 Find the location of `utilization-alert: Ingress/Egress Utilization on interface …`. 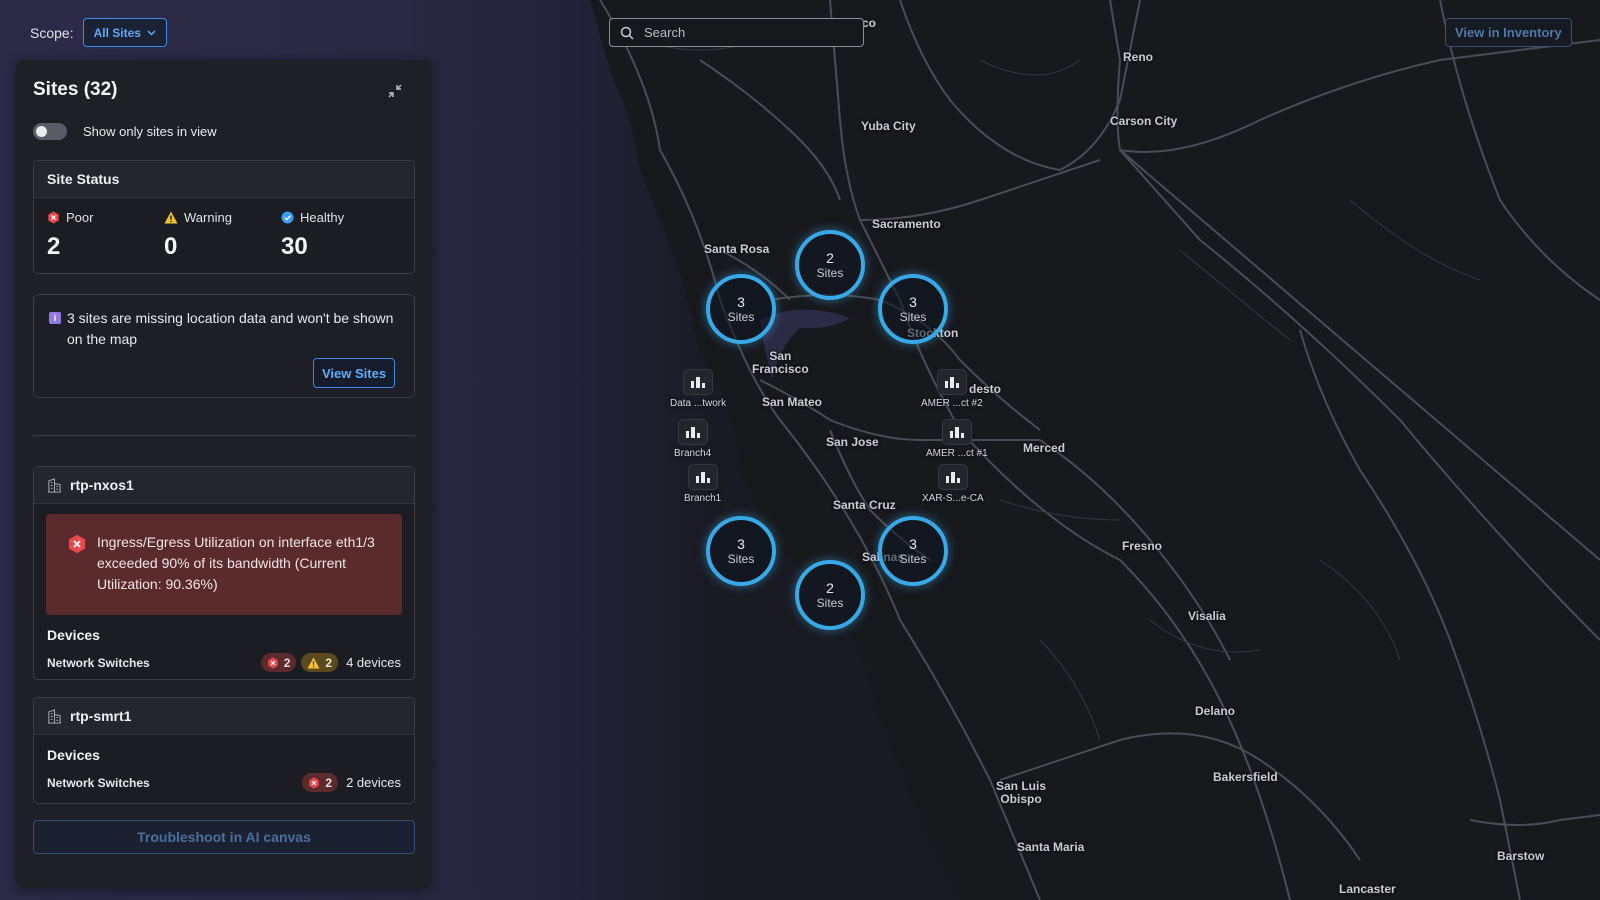

utilization-alert: Ingress/Egress Utilization on interface … is located at coordinates (224, 564).